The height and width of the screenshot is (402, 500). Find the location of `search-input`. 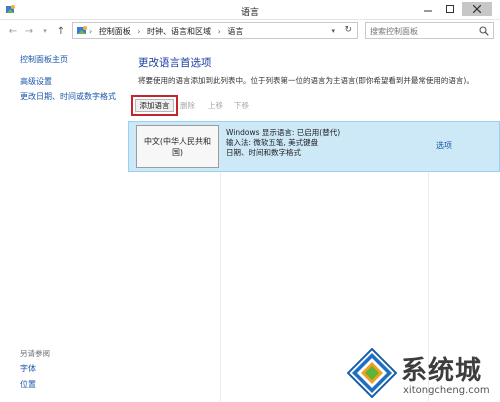

search-input is located at coordinates (420, 31).